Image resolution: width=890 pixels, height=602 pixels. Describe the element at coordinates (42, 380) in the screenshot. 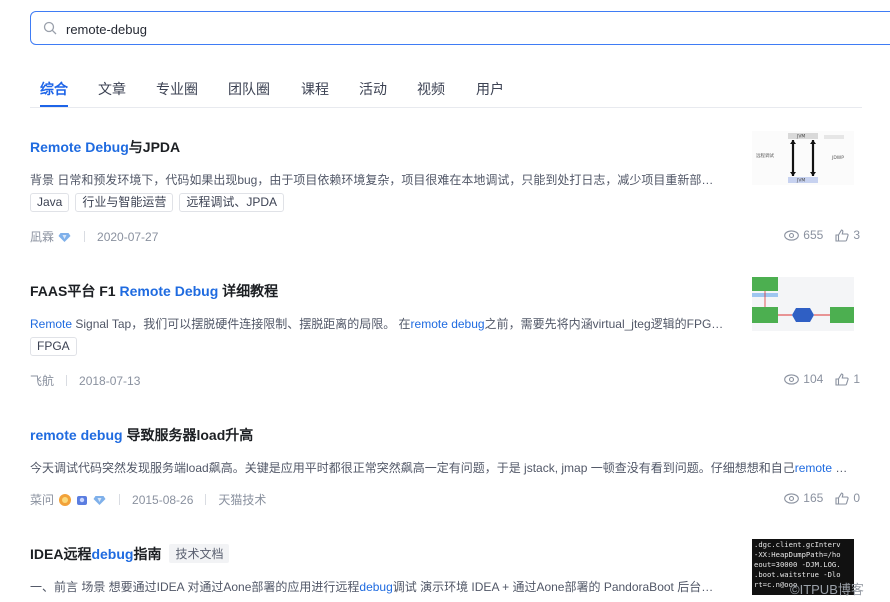

I see `author-name: 飞航` at that location.